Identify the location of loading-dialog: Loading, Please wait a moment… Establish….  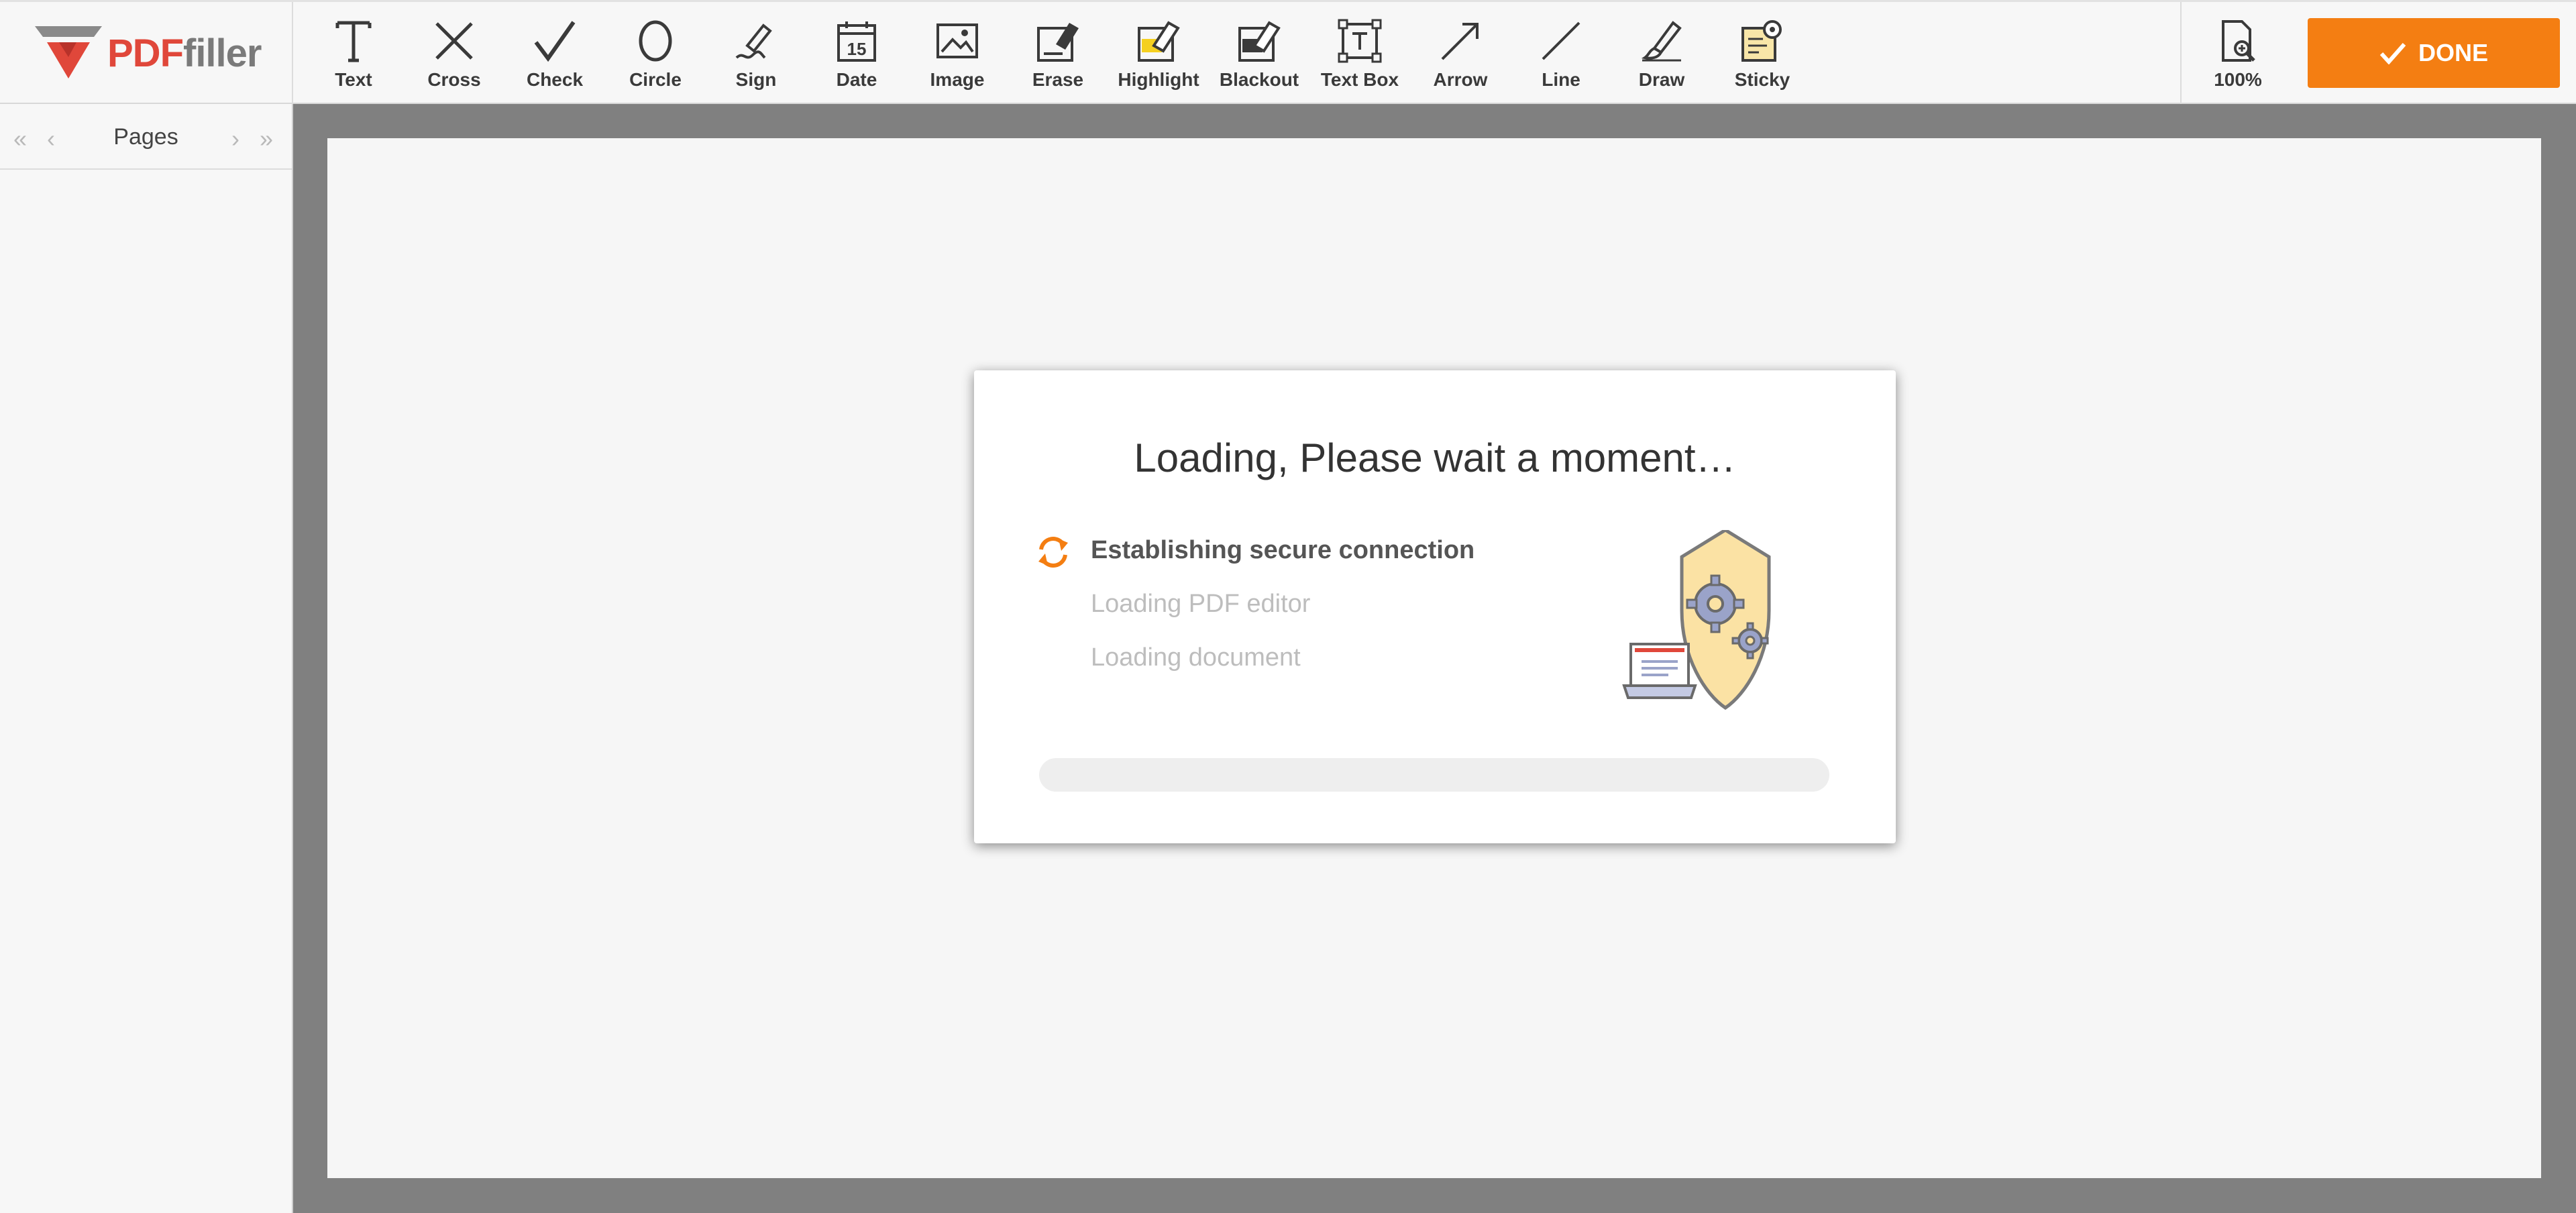
(1435, 606).